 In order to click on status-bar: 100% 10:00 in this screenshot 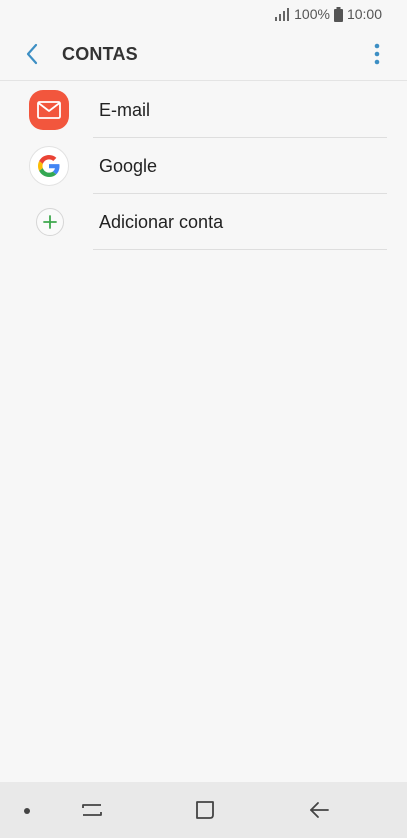, I will do `click(203, 14)`.